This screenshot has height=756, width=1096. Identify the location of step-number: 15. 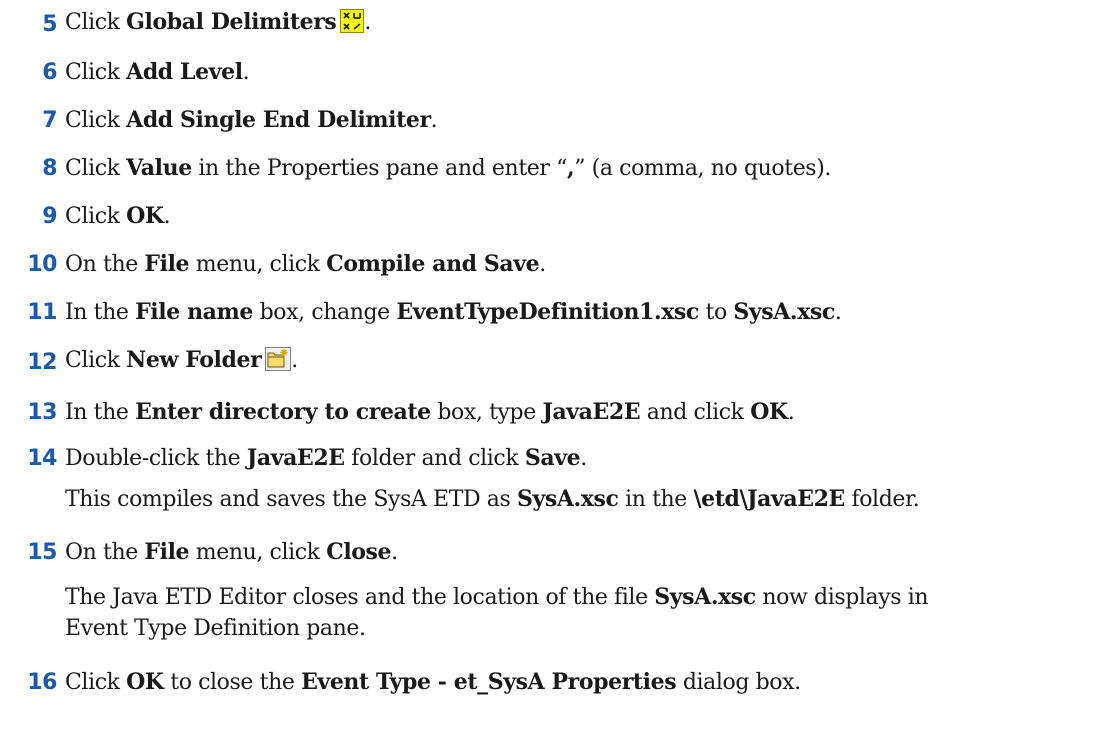
(42, 552).